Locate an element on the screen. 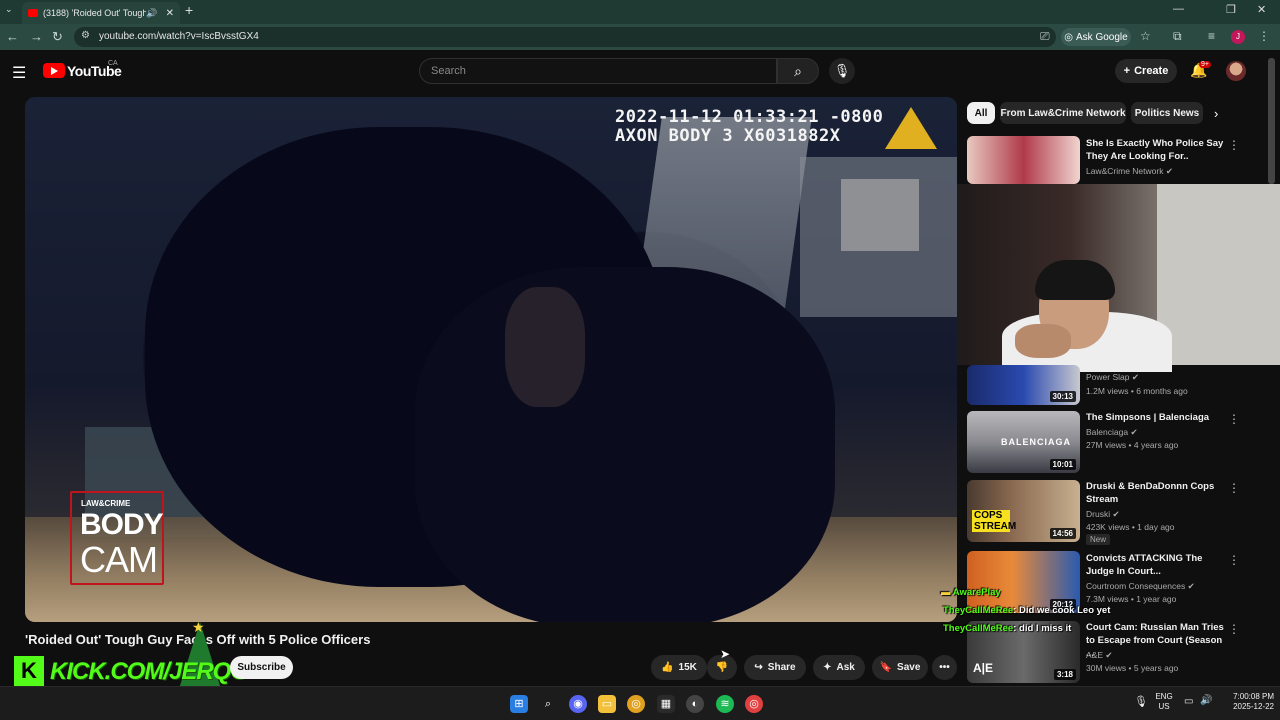  chat-username: AwarePlay is located at coordinates (976, 592).